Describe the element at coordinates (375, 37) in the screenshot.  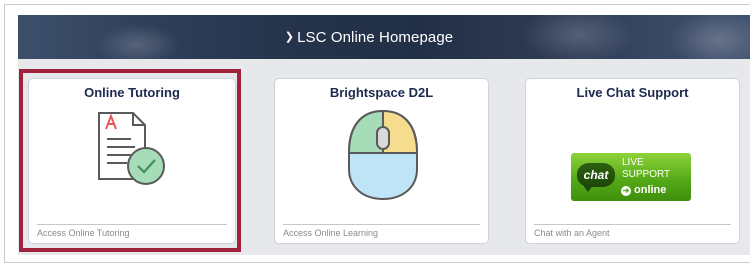
I see `banner-title-text: LSC Online Homepage` at that location.